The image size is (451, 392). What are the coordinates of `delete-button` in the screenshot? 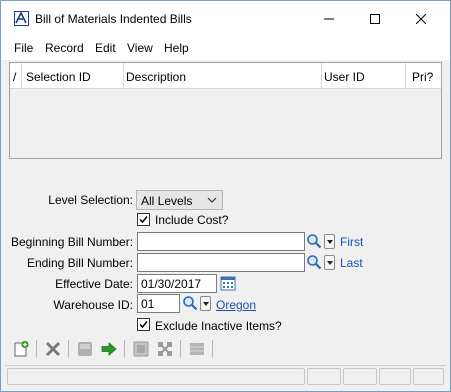 It's located at (53, 349).